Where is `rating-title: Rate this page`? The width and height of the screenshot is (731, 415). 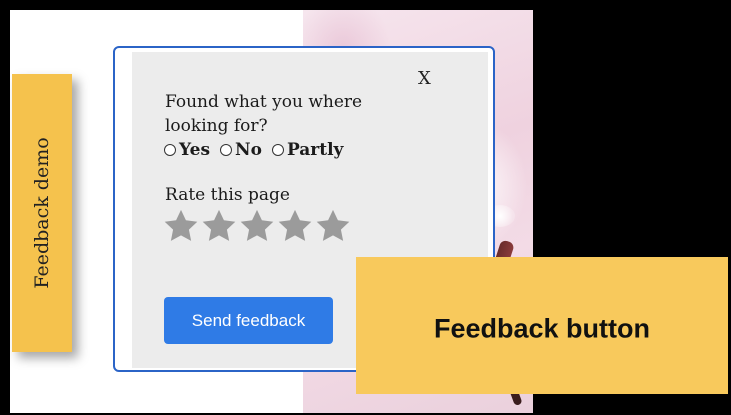 rating-title: Rate this page is located at coordinates (227, 195).